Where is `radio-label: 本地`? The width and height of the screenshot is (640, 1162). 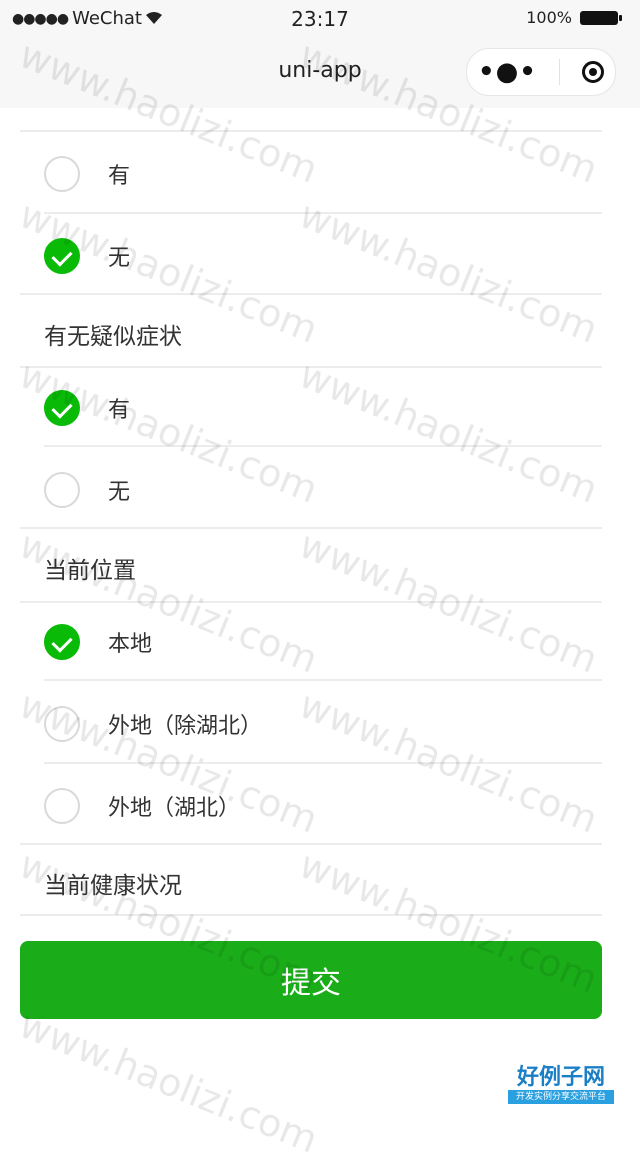
radio-label: 本地 is located at coordinates (130, 644).